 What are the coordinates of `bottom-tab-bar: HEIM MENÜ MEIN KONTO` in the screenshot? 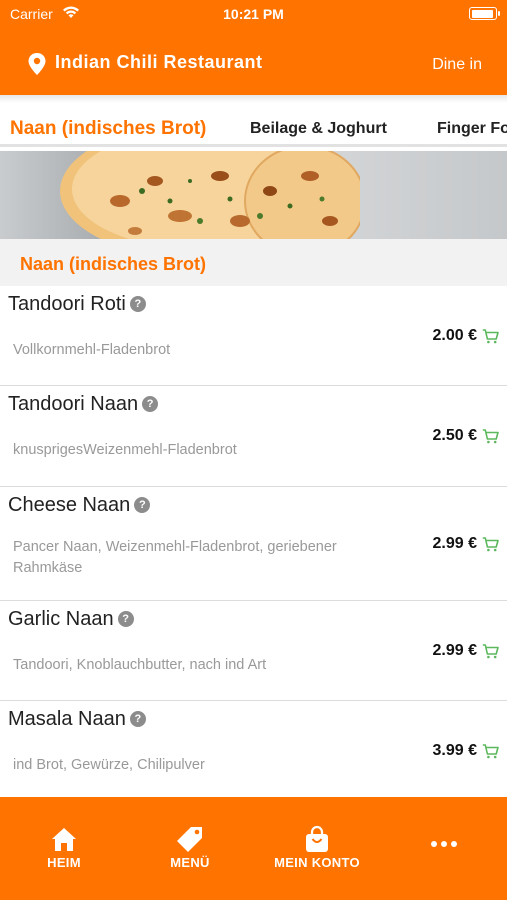 It's located at (253, 848).